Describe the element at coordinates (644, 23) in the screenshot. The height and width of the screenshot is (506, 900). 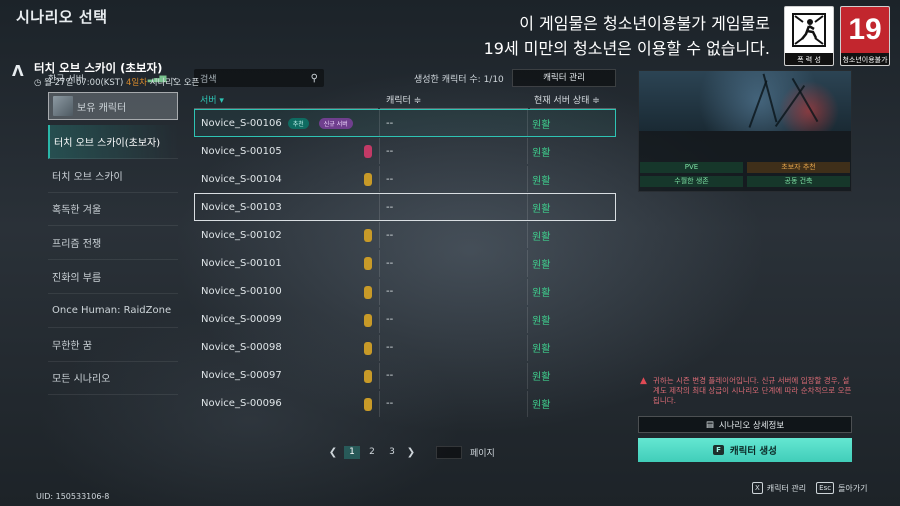
I see `rating-notice-line1: 이 게임물은 청소년이용불가 게임물로` at that location.